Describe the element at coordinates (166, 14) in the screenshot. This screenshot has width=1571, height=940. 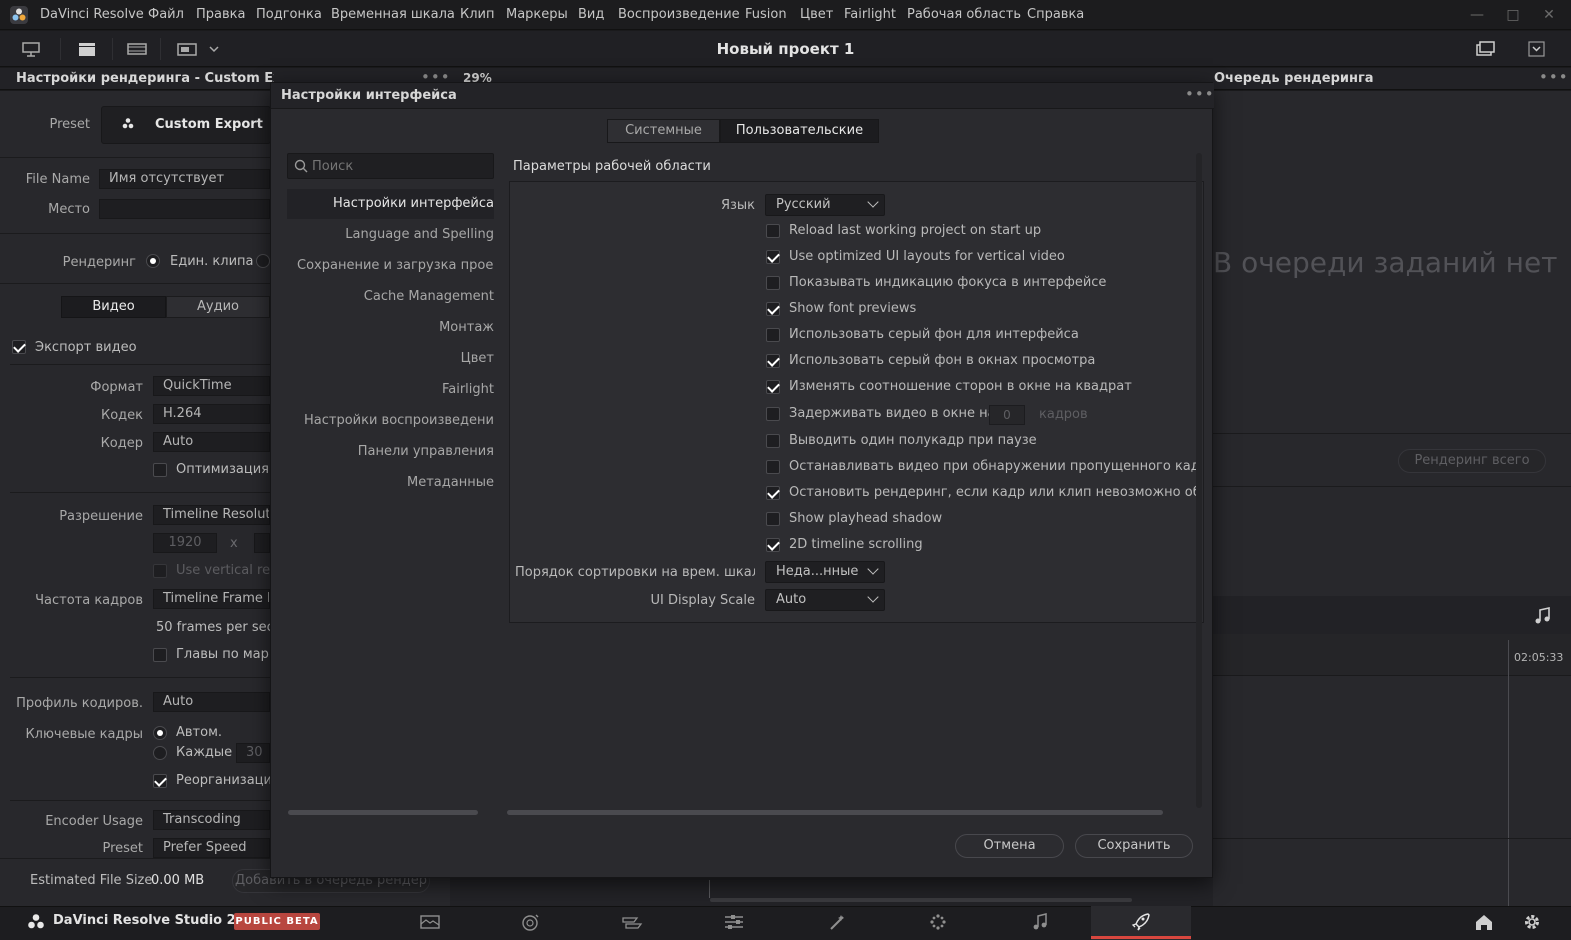
I see `menu-file: Файл` at that location.